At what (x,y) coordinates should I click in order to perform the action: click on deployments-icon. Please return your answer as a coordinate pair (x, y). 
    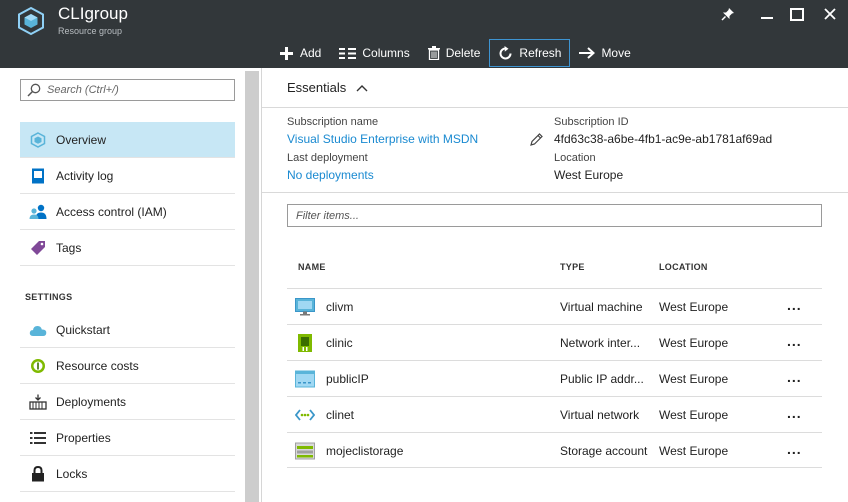
    Looking at the image, I should click on (38, 402).